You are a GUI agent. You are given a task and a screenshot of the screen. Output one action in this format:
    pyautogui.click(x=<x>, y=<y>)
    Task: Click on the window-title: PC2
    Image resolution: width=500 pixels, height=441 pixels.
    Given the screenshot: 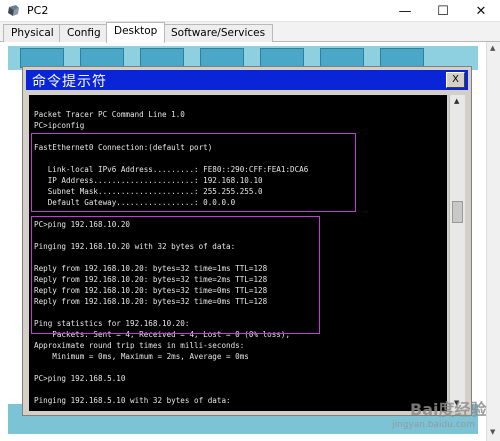 What is the action you would take?
    pyautogui.click(x=38, y=10)
    